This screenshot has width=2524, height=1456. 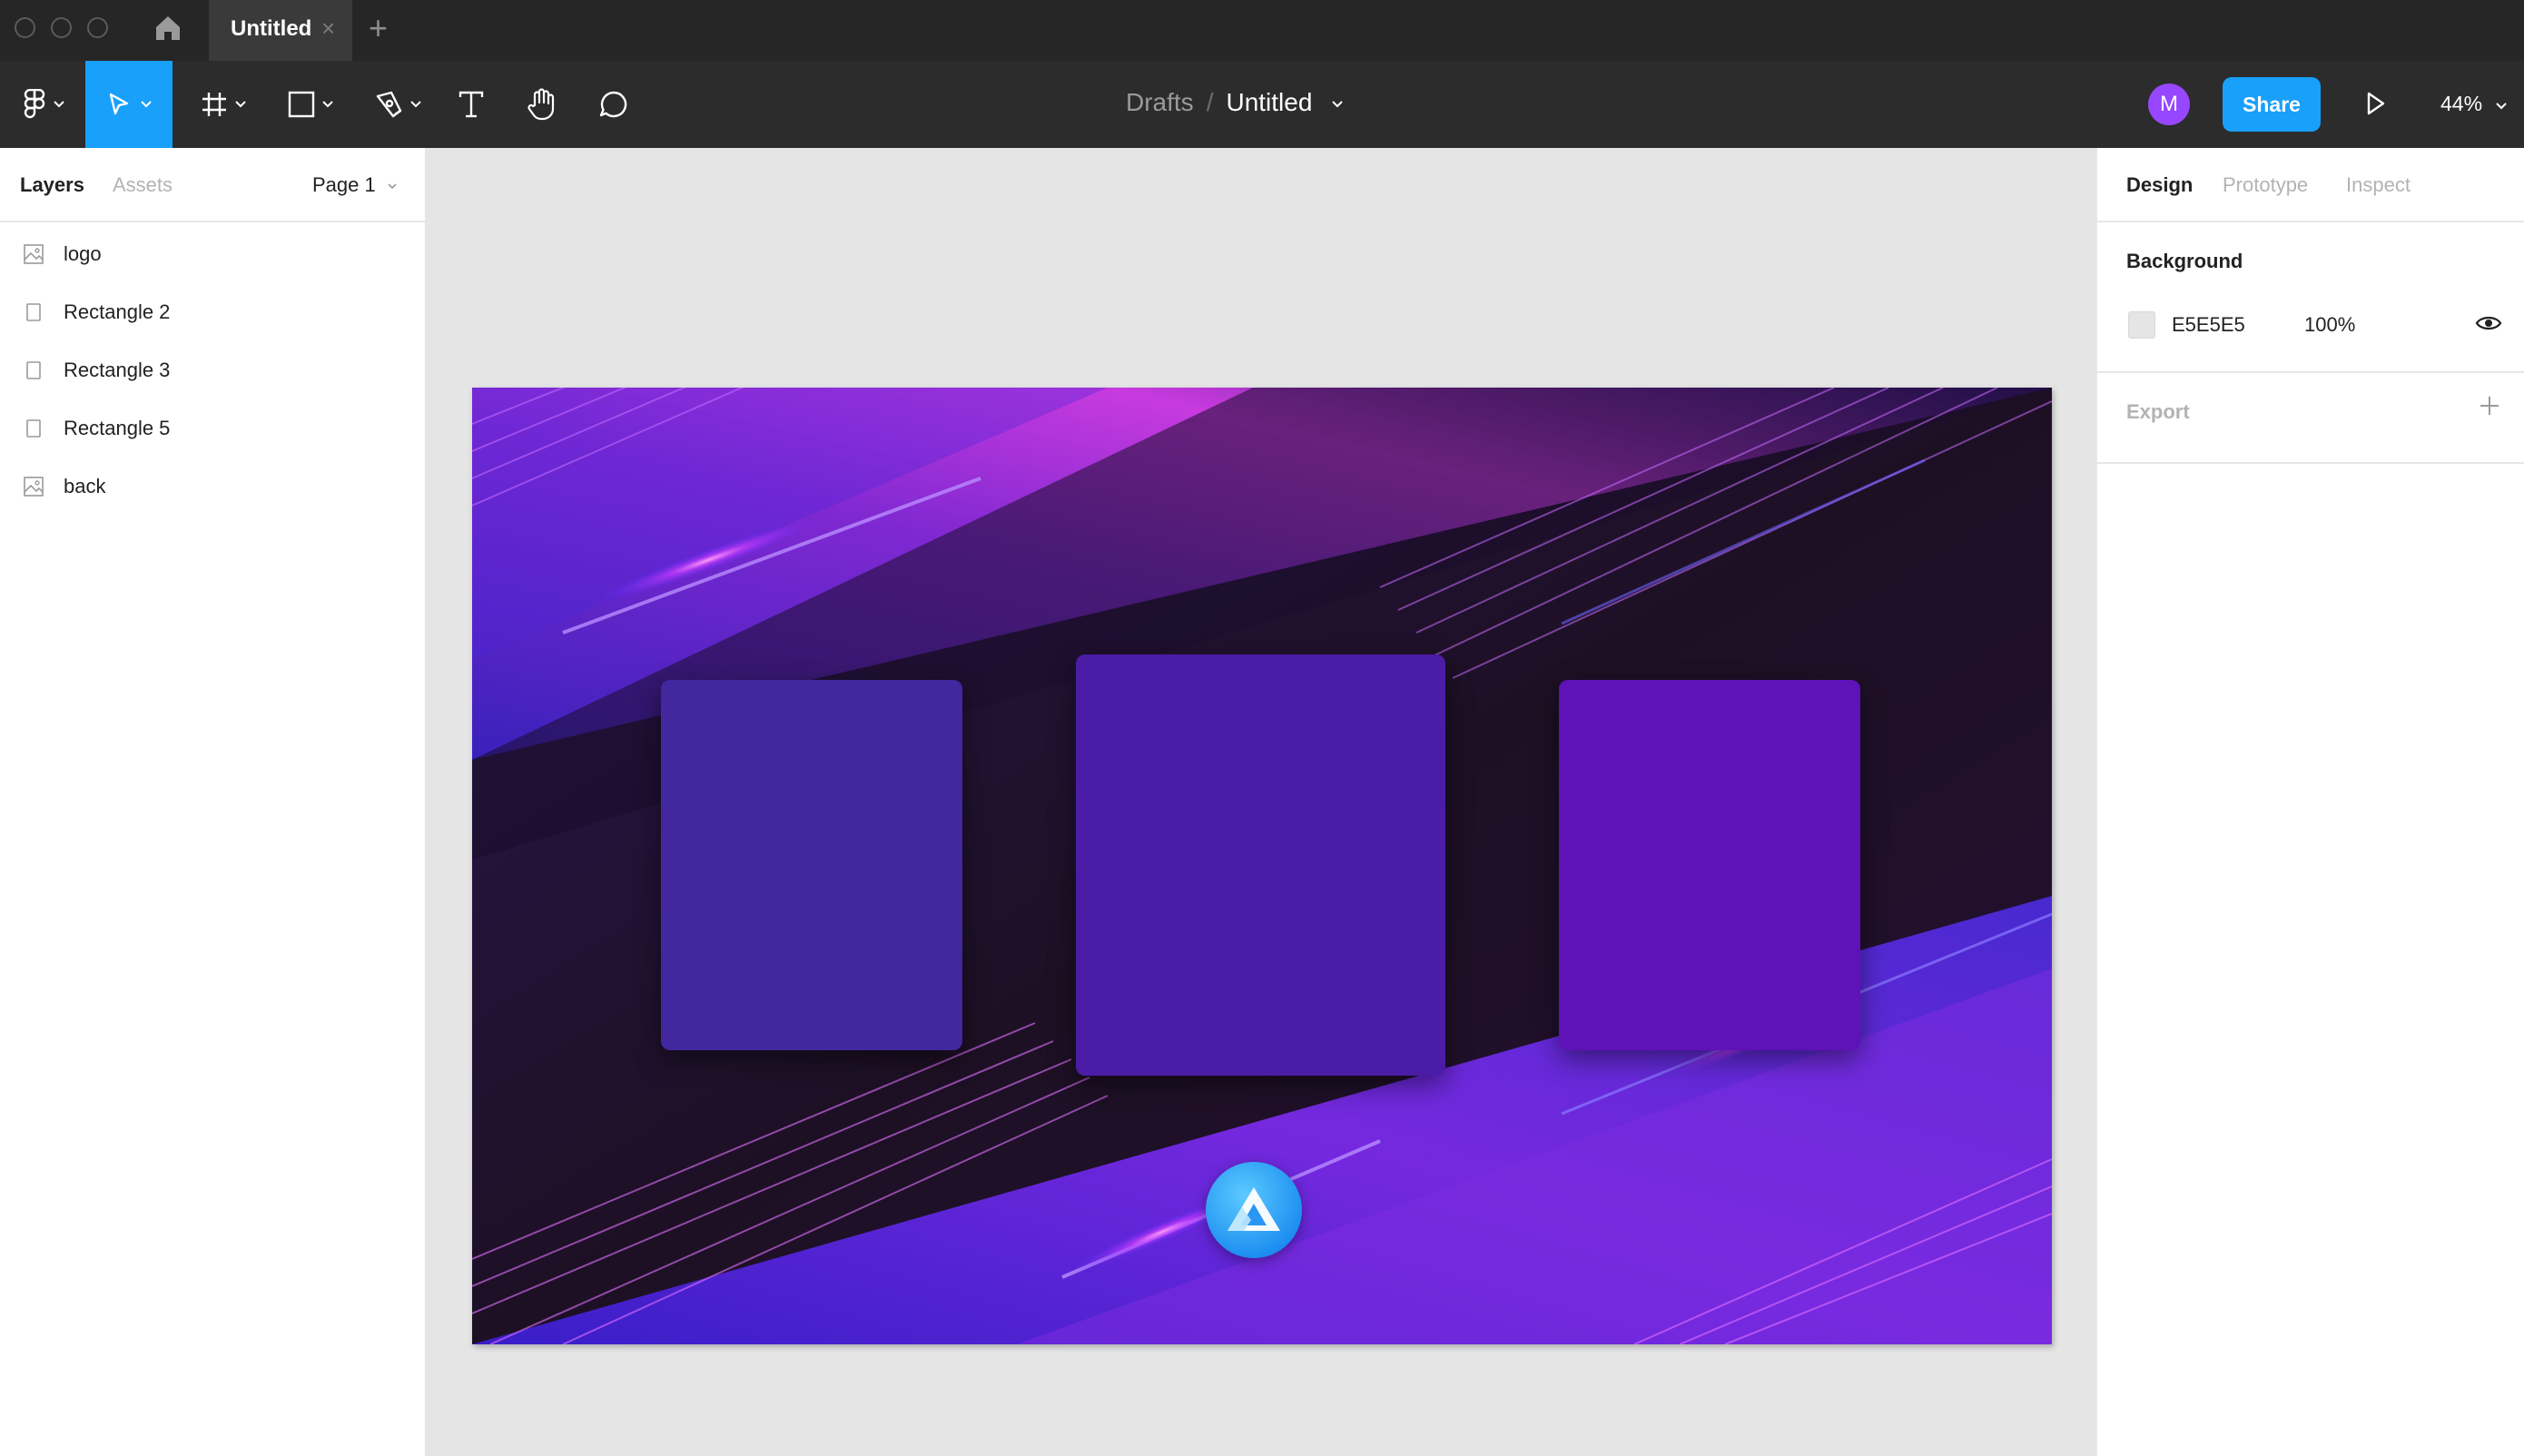 What do you see at coordinates (1160, 102) in the screenshot?
I see `breadcrumb-drafts: Drafts` at bounding box center [1160, 102].